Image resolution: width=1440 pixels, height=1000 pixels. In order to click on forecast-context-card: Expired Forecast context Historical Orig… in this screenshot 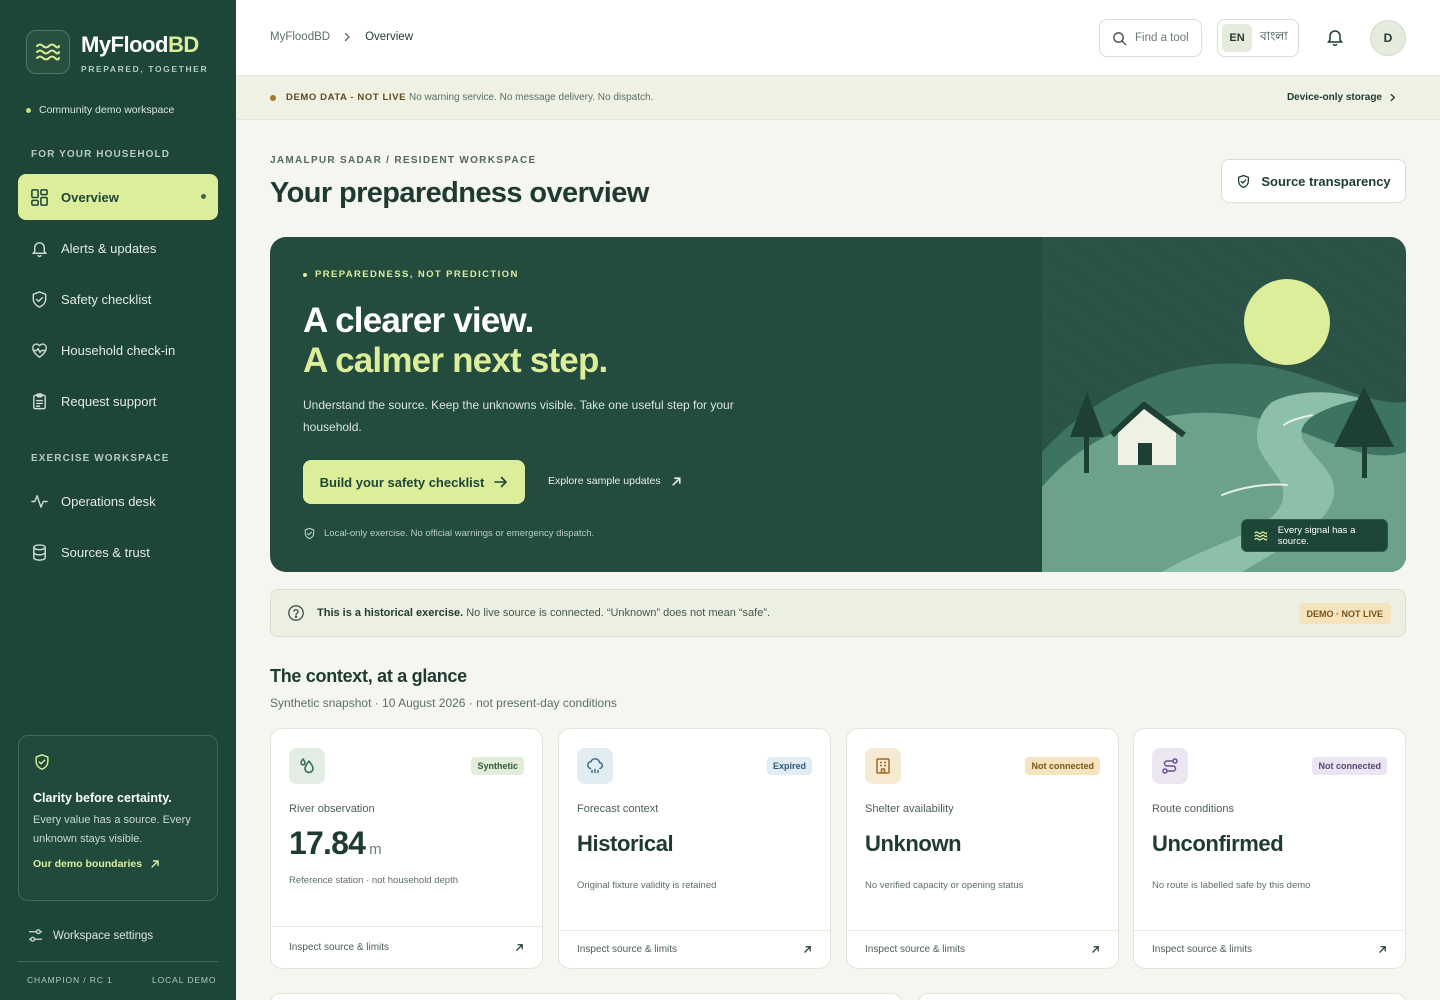, I will do `click(694, 848)`.